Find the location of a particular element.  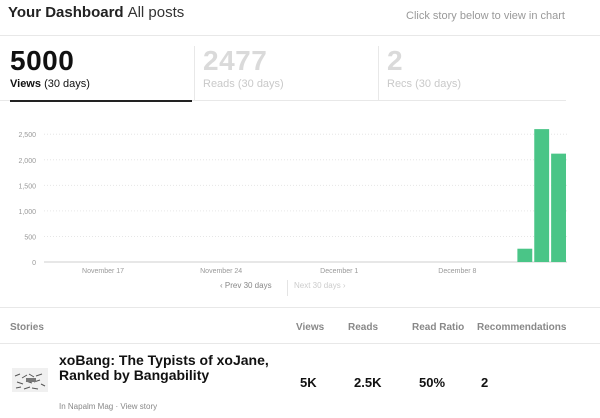

thumbnail-image-icon is located at coordinates (30, 380).